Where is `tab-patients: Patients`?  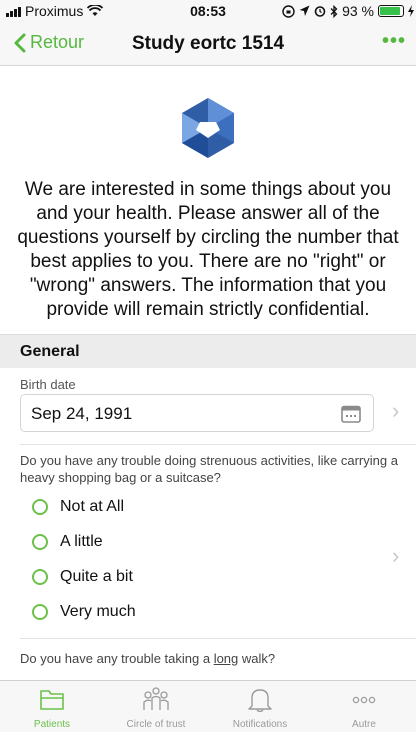 tab-patients: Patients is located at coordinates (52, 706).